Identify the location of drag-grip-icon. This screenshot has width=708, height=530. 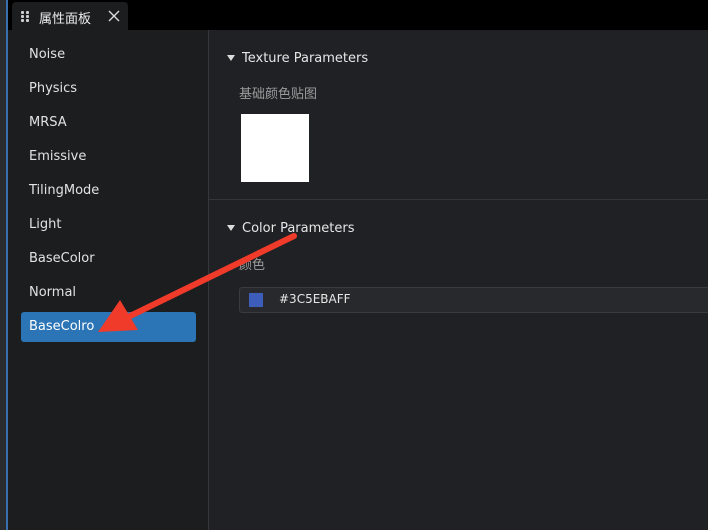
(26, 17).